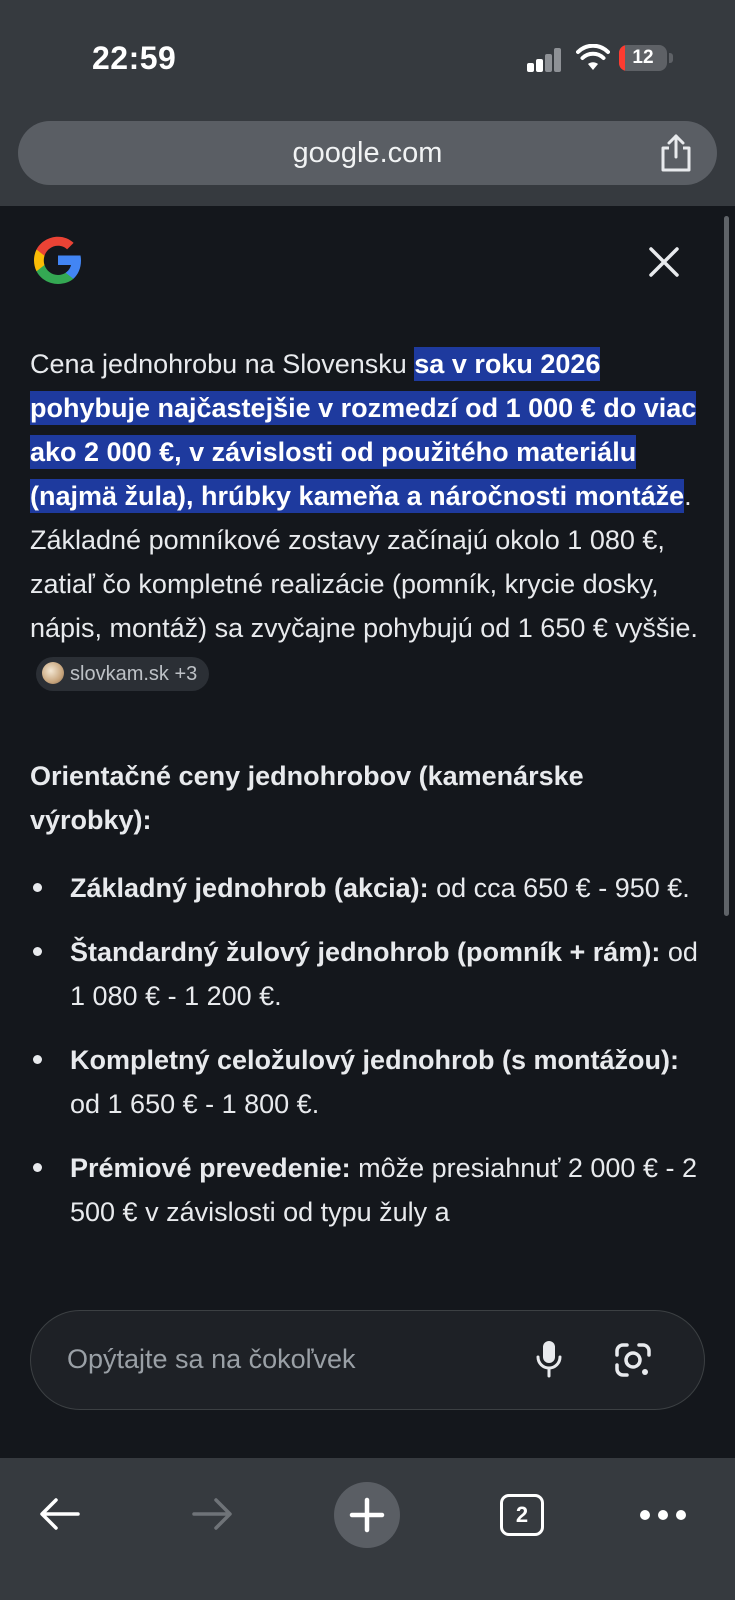 This screenshot has width=735, height=1600. What do you see at coordinates (60, 1514) in the screenshot?
I see `back-arrow-icon` at bounding box center [60, 1514].